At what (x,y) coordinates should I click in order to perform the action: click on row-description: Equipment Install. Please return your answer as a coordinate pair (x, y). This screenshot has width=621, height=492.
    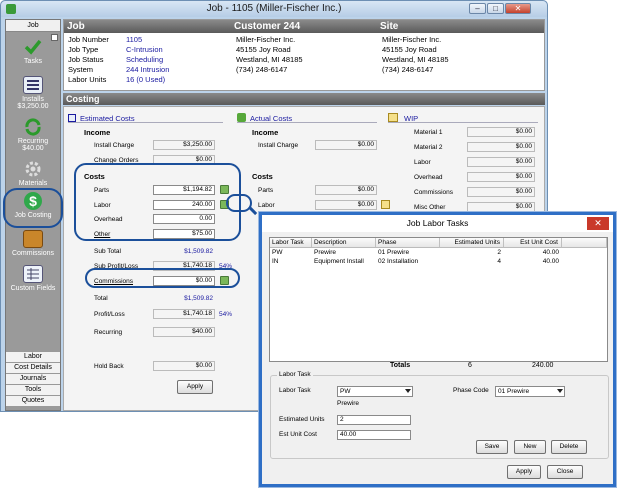
    Looking at the image, I should click on (339, 261).